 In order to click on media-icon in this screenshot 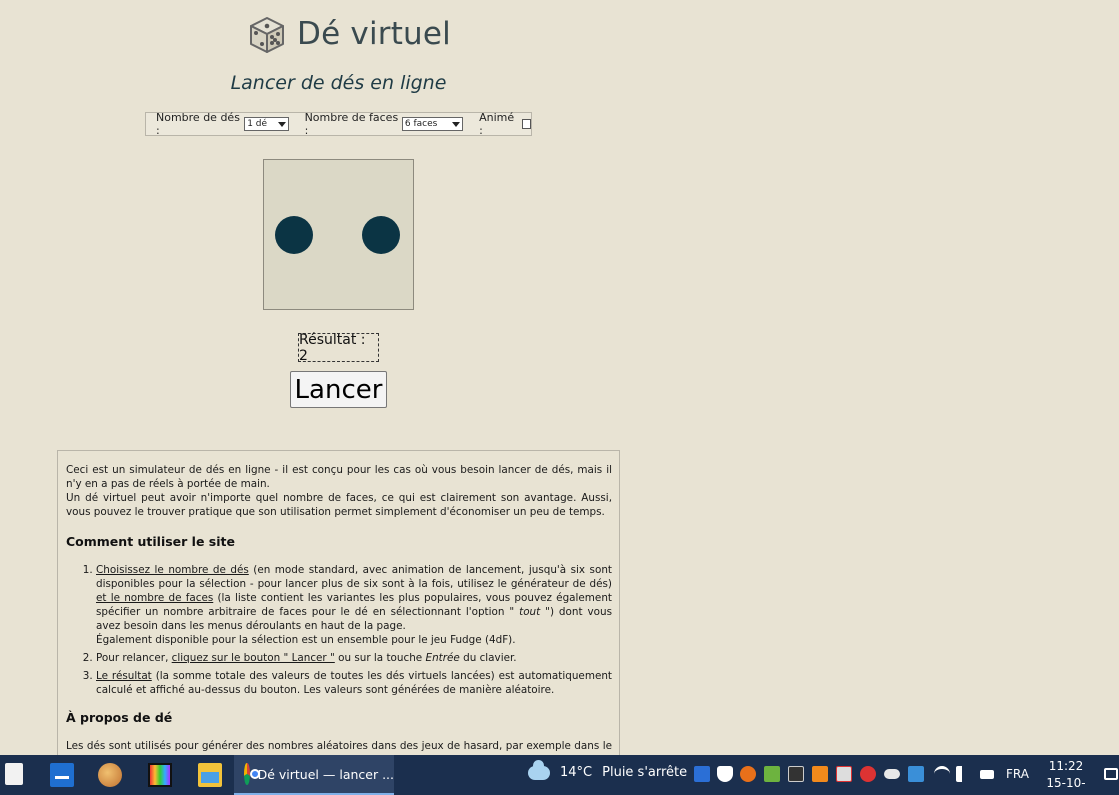, I will do `click(160, 775)`.